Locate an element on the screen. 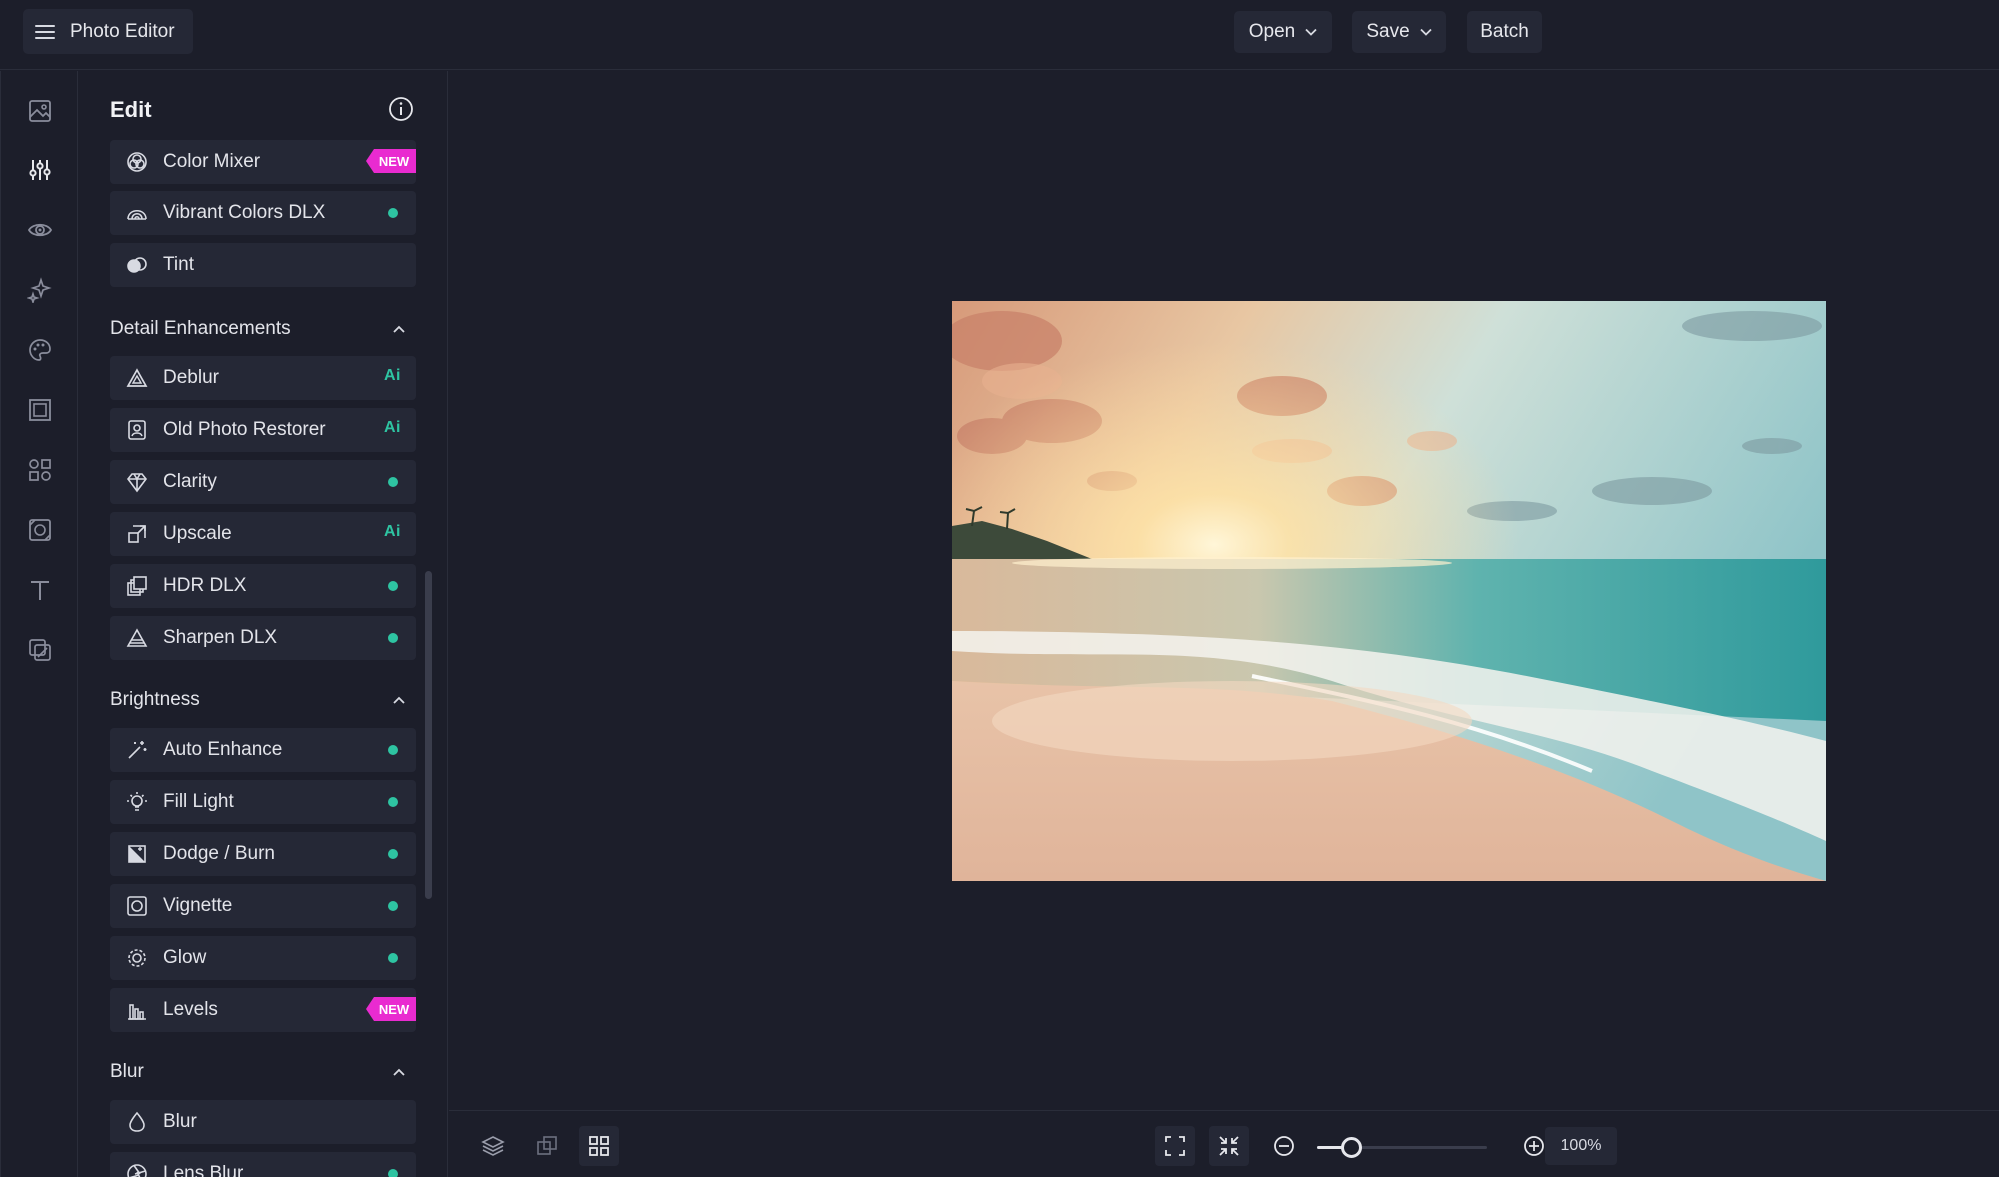 The image size is (1999, 1177). save-button: Save is located at coordinates (1399, 32).